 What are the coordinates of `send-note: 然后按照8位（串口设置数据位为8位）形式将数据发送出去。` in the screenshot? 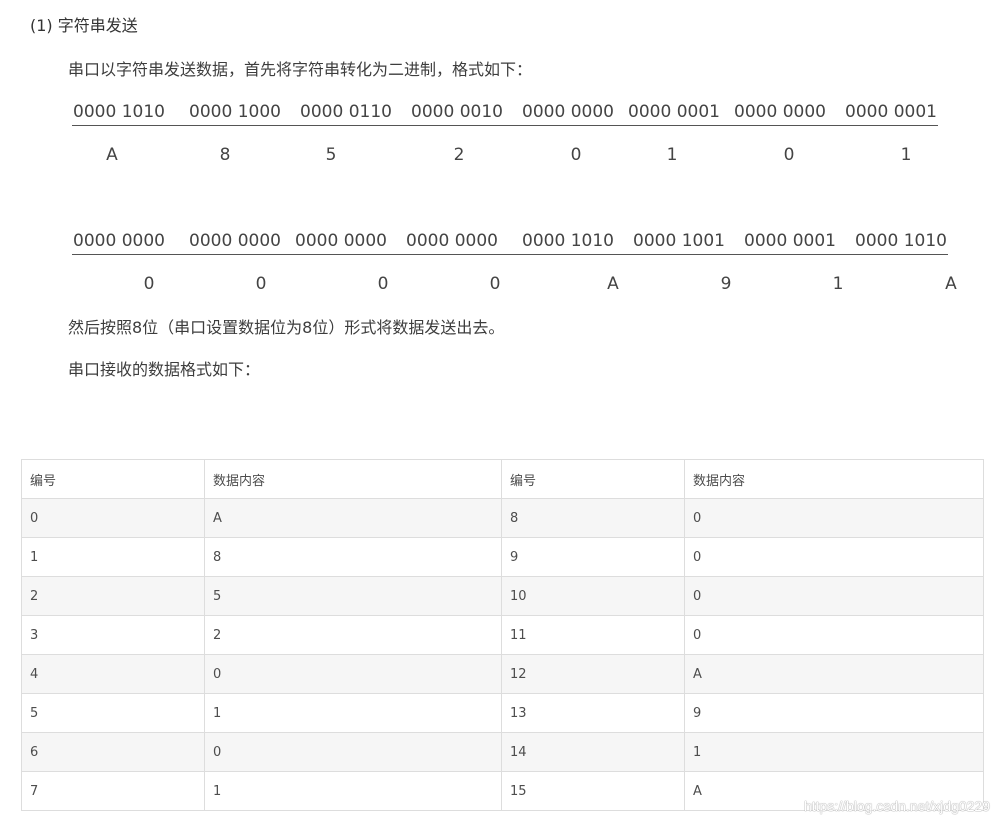 It's located at (286, 327).